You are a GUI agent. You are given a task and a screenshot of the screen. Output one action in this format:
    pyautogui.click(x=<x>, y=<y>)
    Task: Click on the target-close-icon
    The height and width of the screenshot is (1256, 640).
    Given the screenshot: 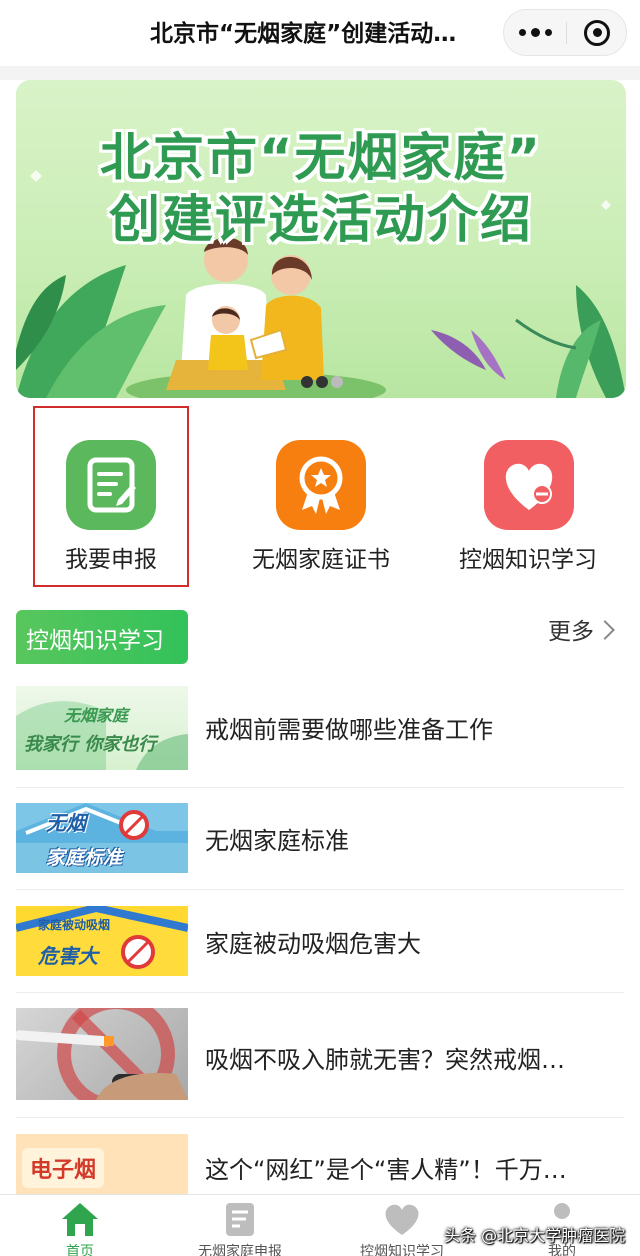 What is the action you would take?
    pyautogui.click(x=597, y=32)
    